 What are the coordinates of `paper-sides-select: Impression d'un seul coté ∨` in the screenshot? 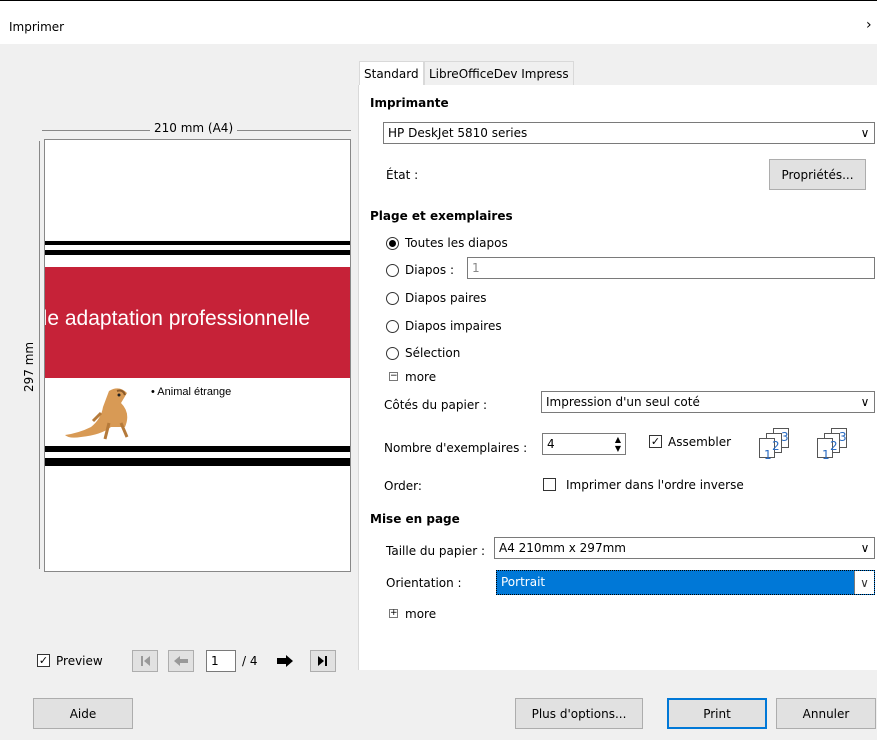 It's located at (708, 402).